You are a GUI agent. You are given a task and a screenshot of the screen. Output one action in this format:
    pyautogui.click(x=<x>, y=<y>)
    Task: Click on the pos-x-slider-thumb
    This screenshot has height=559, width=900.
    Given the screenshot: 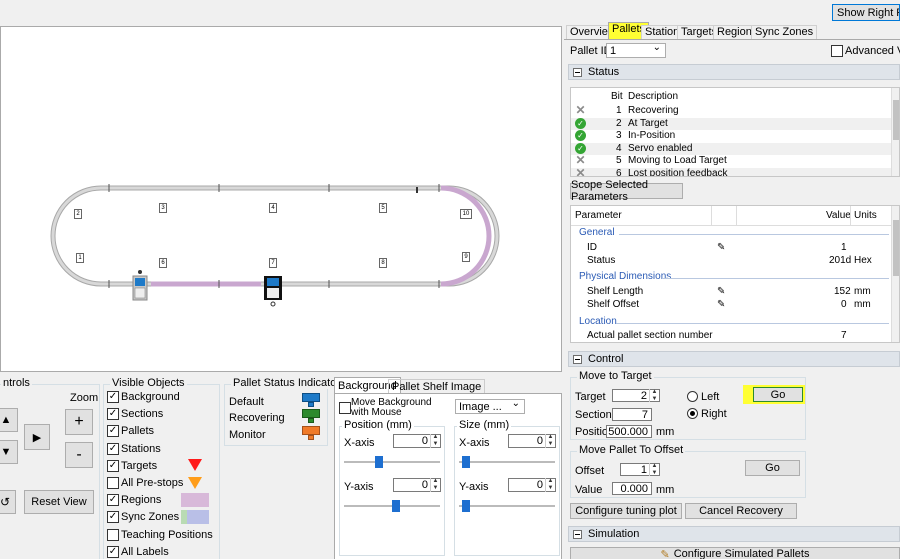 What is the action you would take?
    pyautogui.click(x=379, y=462)
    